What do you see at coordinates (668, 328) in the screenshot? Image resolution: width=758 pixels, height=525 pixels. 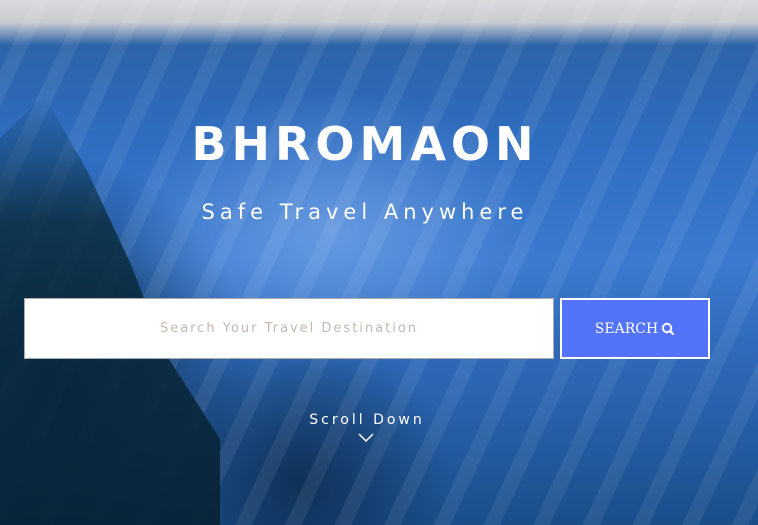 I see `search-icon` at bounding box center [668, 328].